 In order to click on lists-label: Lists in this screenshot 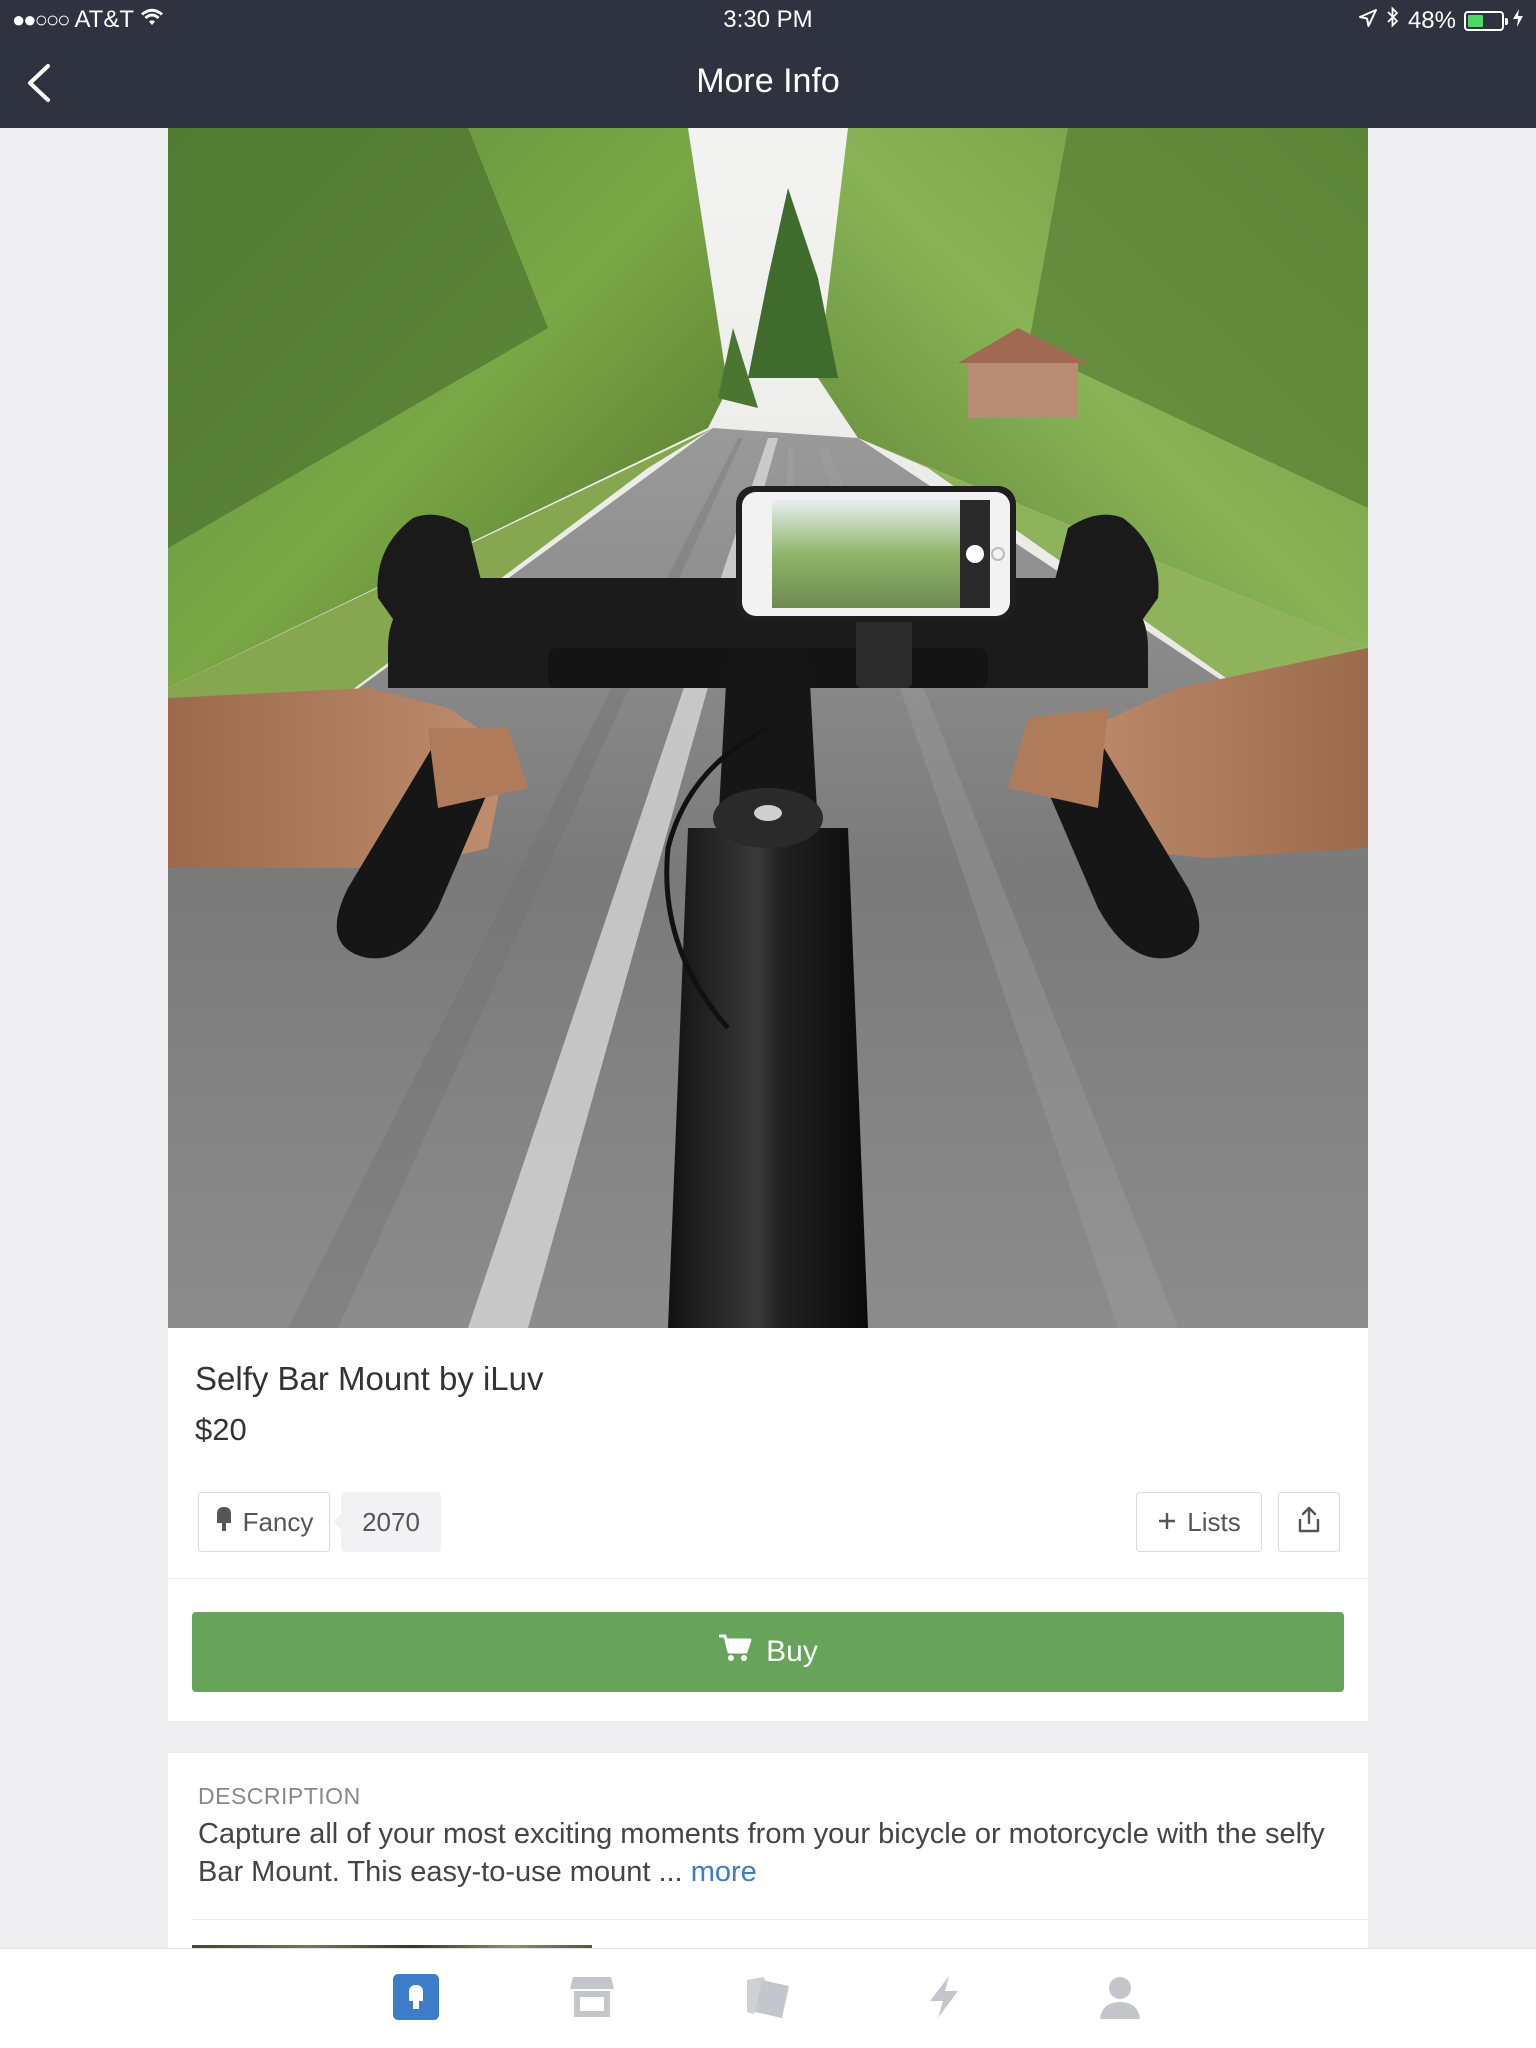, I will do `click(1214, 1521)`.